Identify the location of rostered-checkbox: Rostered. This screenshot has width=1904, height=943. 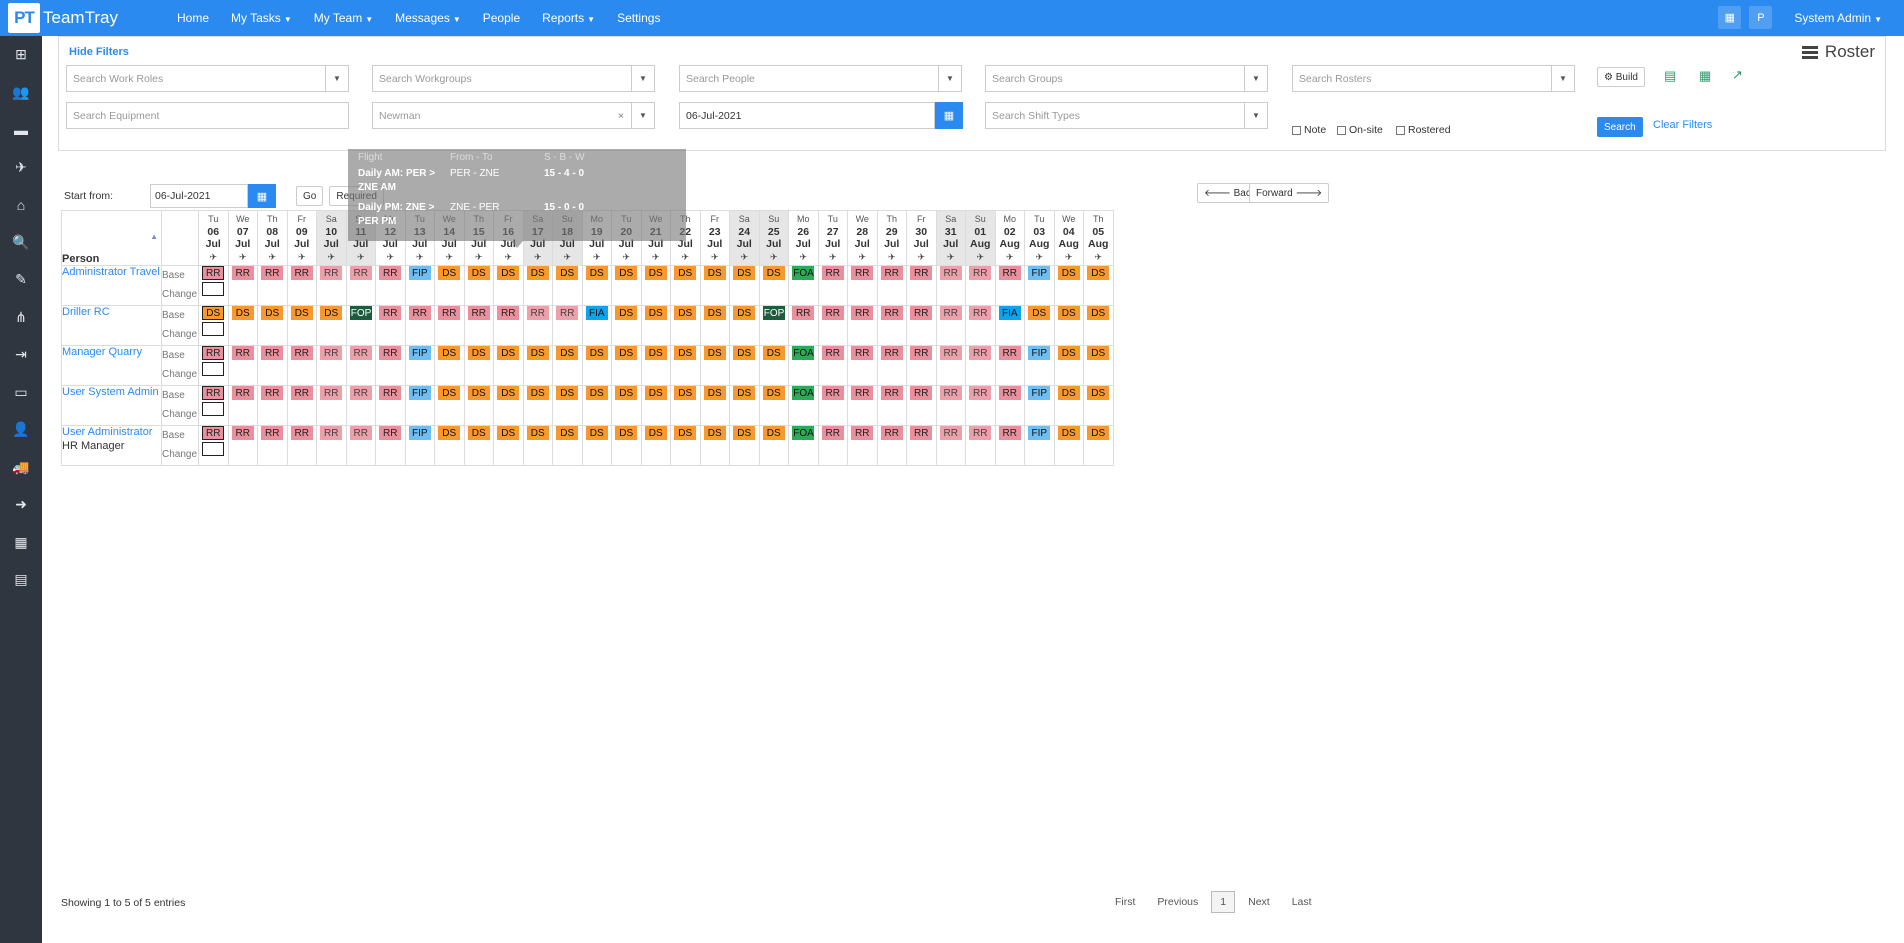
(1423, 130).